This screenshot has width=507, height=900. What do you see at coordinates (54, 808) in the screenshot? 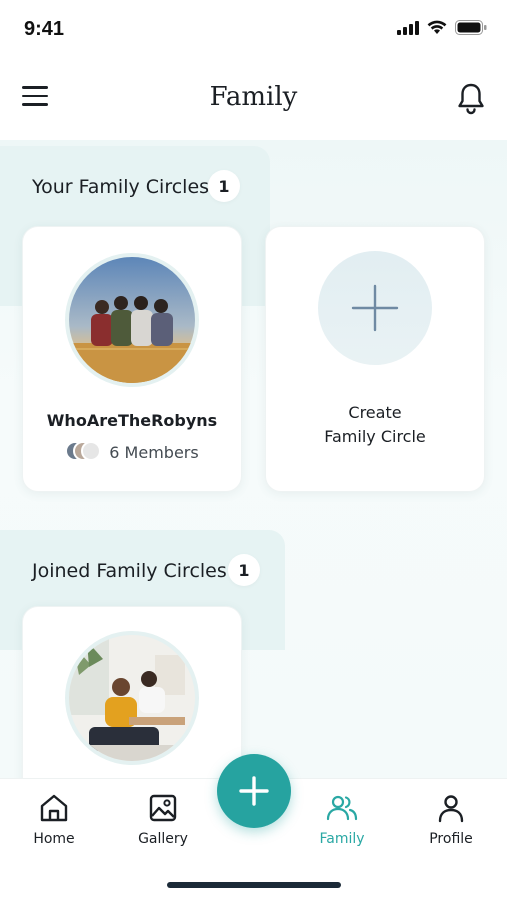
I see `home-icon` at bounding box center [54, 808].